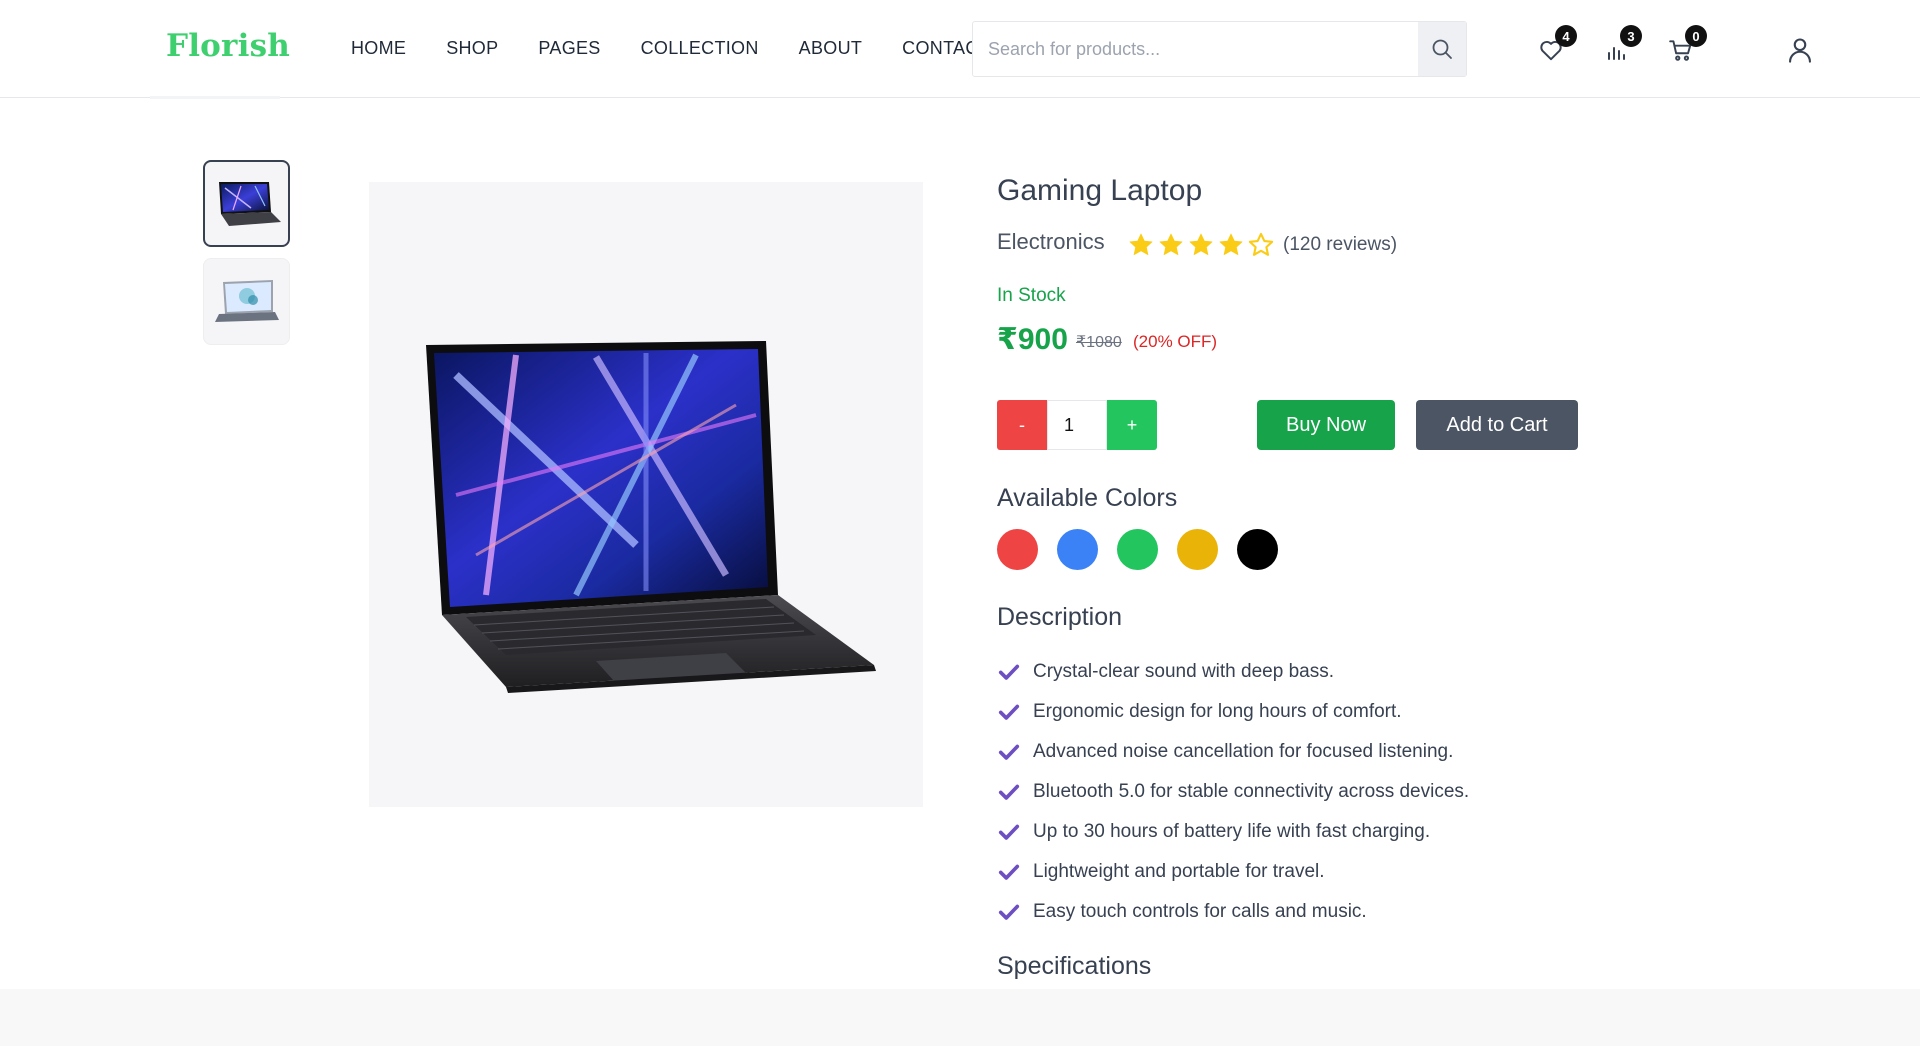 Image resolution: width=1920 pixels, height=1046 pixels. What do you see at coordinates (700, 48) in the screenshot?
I see `nav-collection: COLLECTION` at bounding box center [700, 48].